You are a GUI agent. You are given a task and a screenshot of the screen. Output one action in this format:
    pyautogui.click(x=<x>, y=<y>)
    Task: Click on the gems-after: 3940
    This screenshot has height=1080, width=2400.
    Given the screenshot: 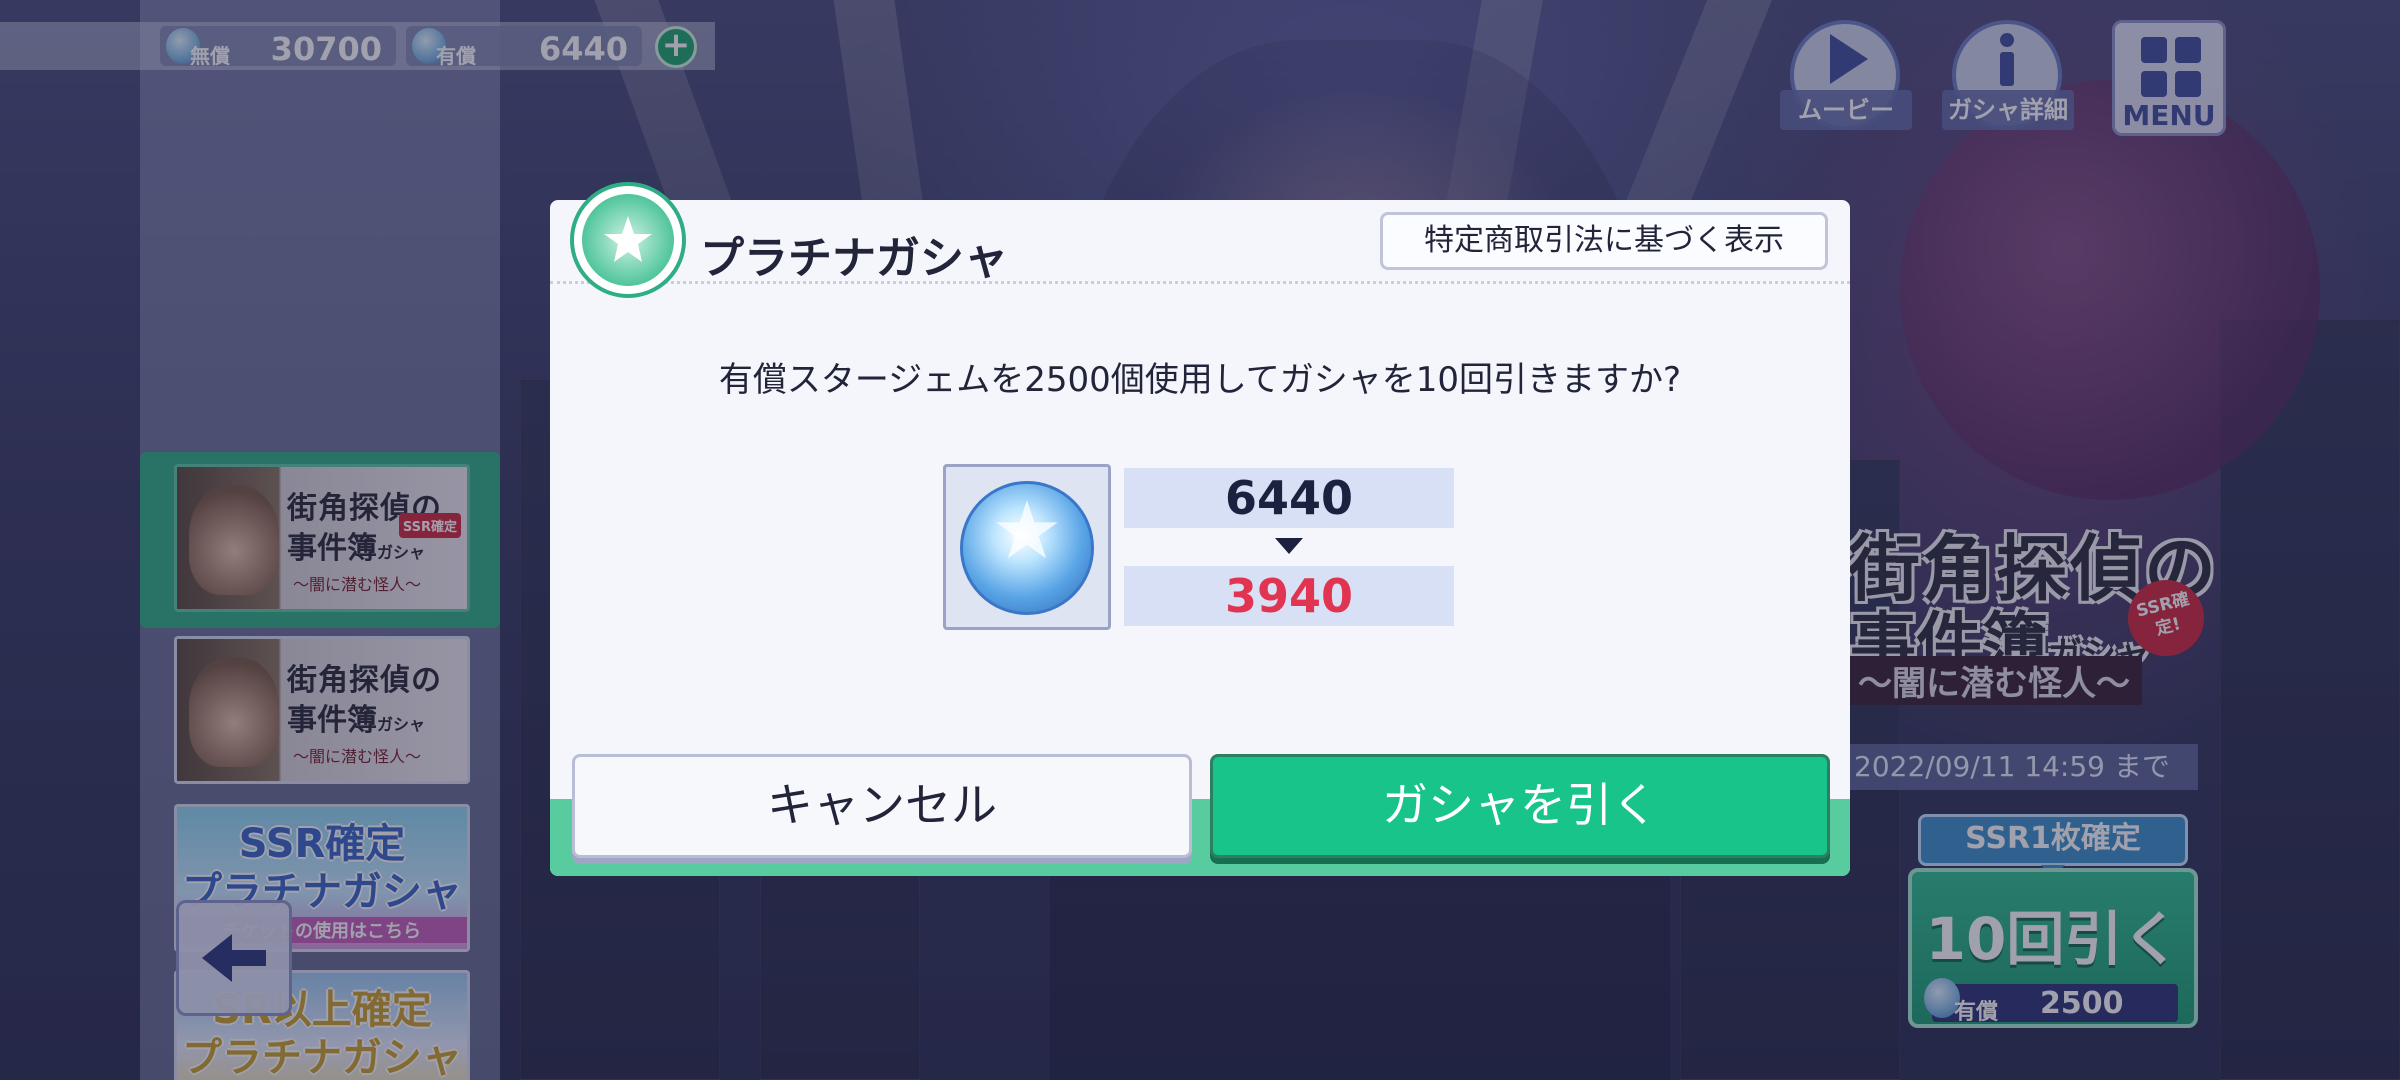 What is the action you would take?
    pyautogui.click(x=1289, y=596)
    